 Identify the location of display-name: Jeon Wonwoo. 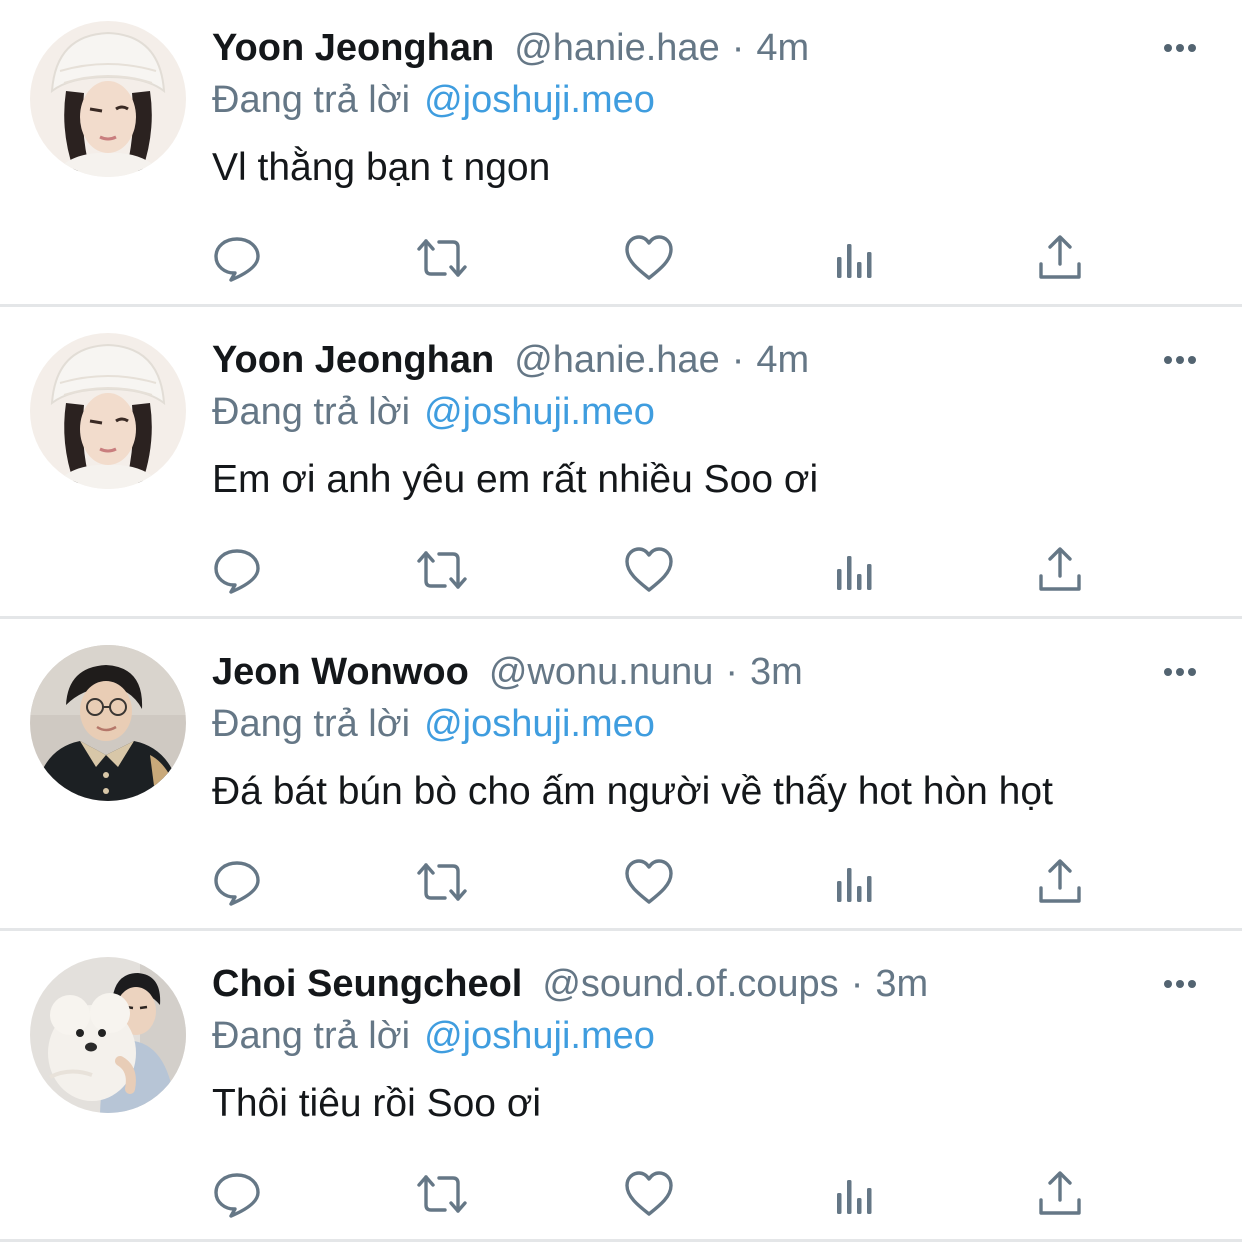
(340, 672).